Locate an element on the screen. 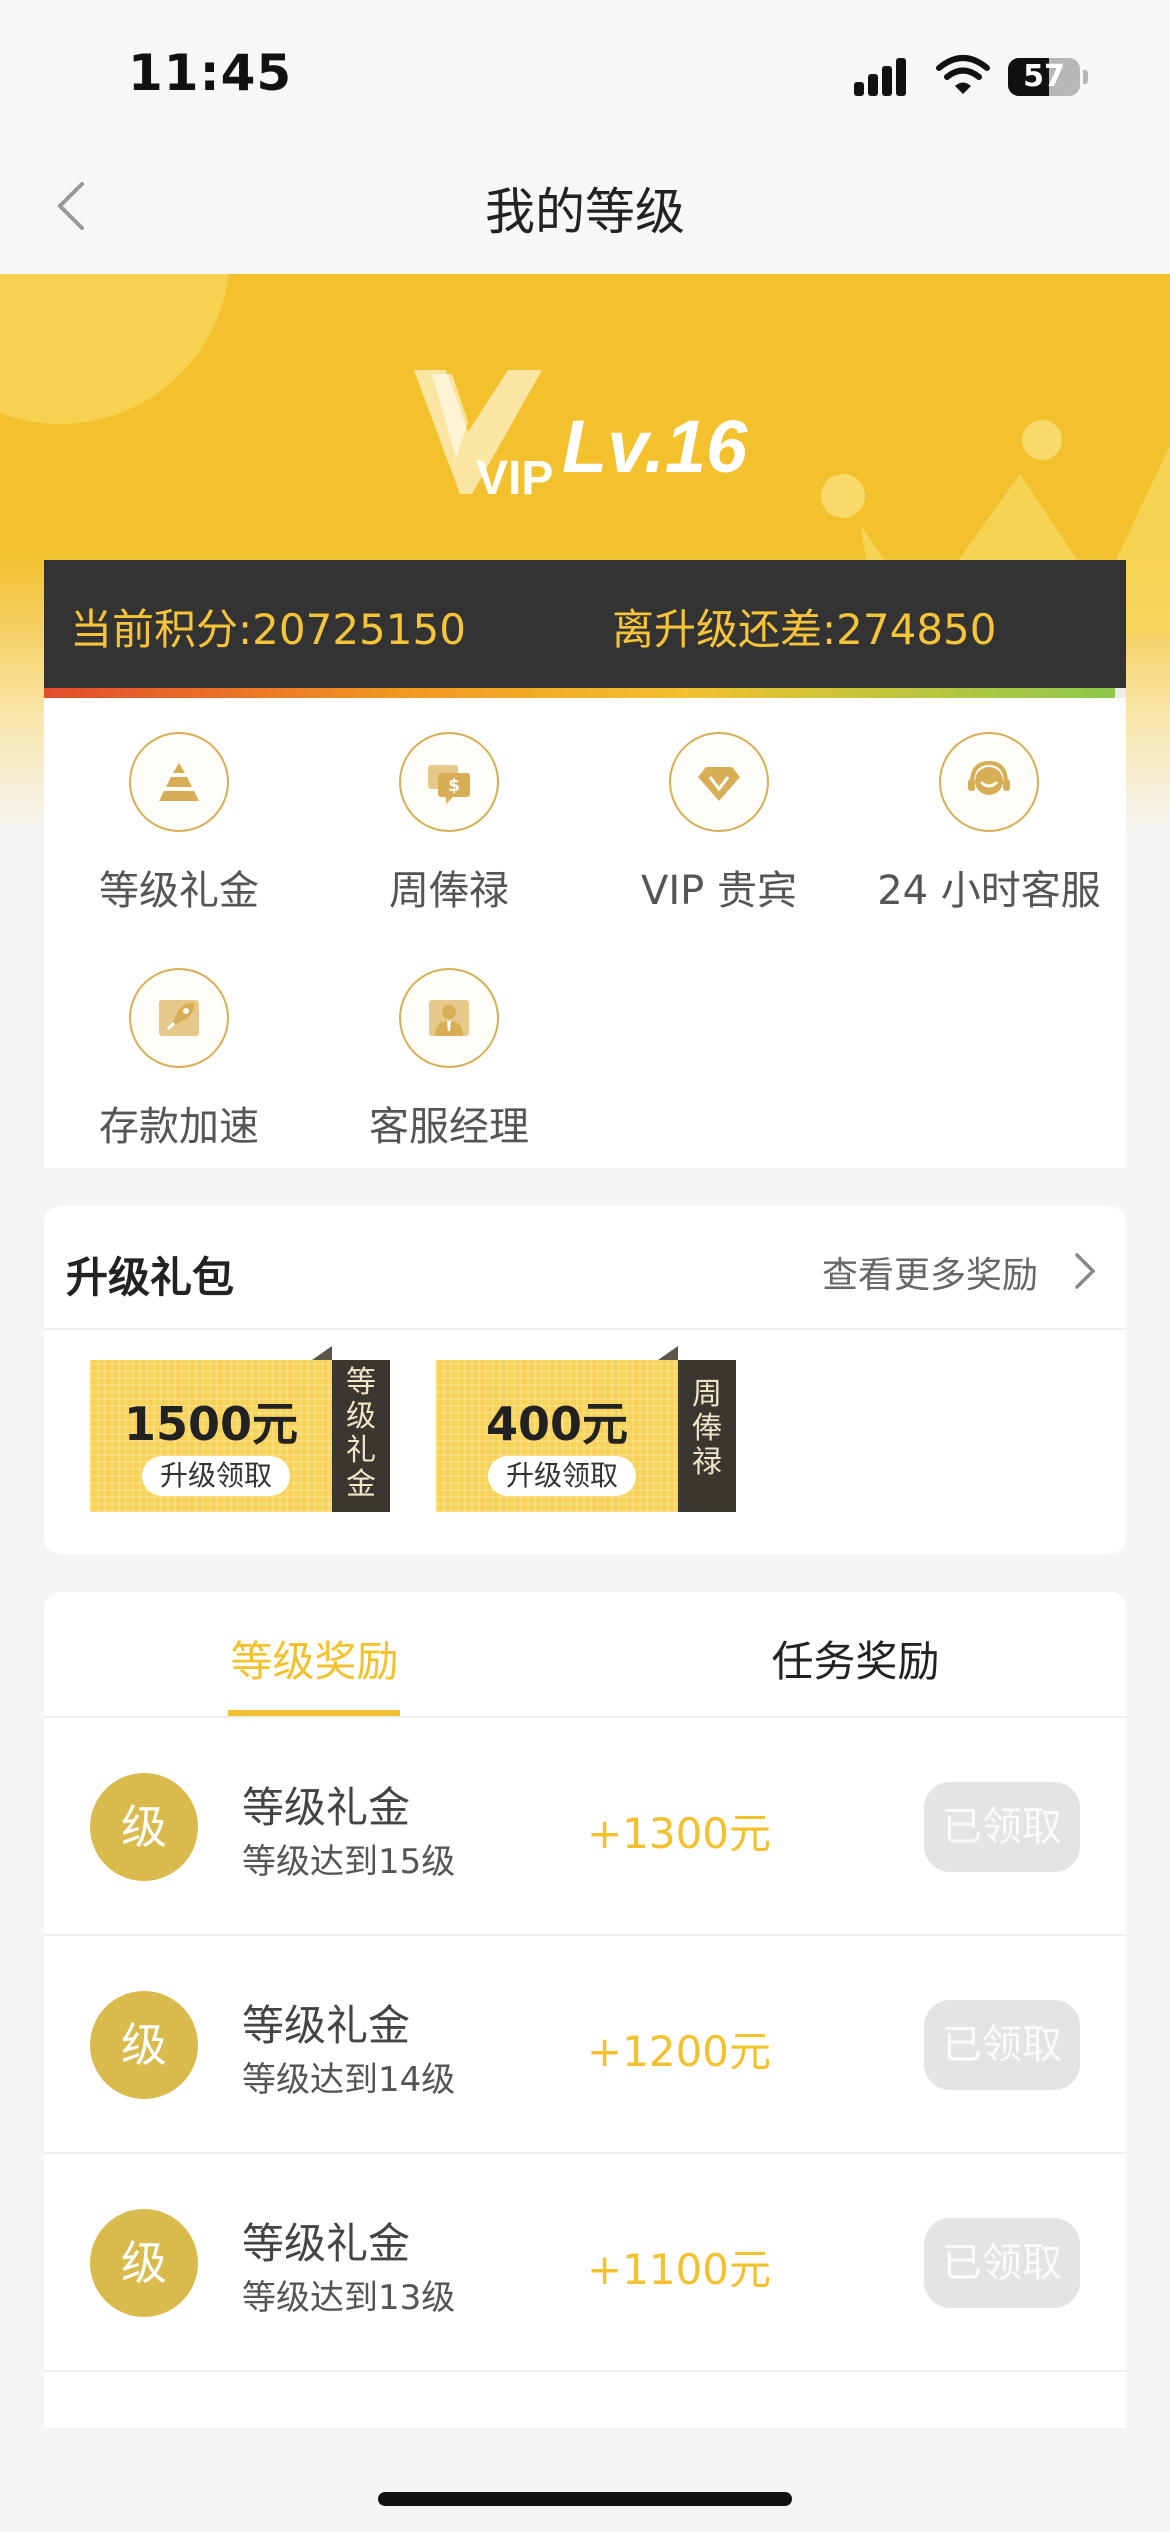 The height and width of the screenshot is (2532, 1170). battery-percent: 57 is located at coordinates (1044, 76).